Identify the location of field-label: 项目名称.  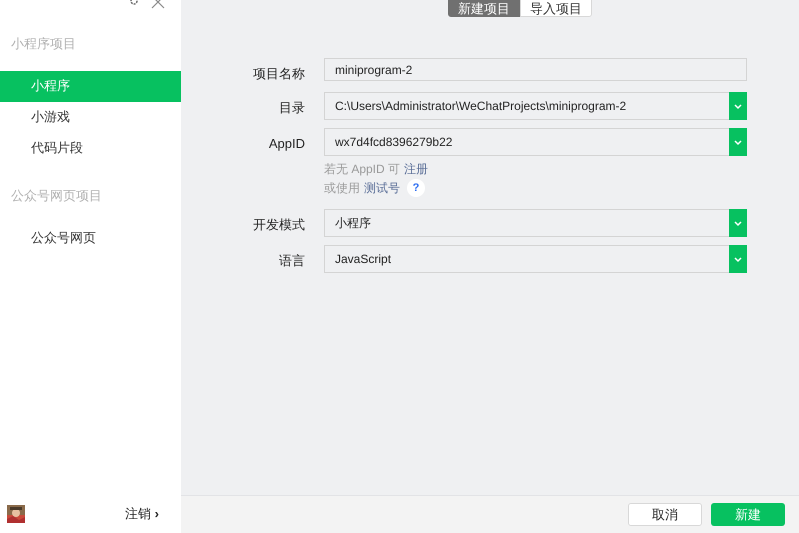
(278, 74).